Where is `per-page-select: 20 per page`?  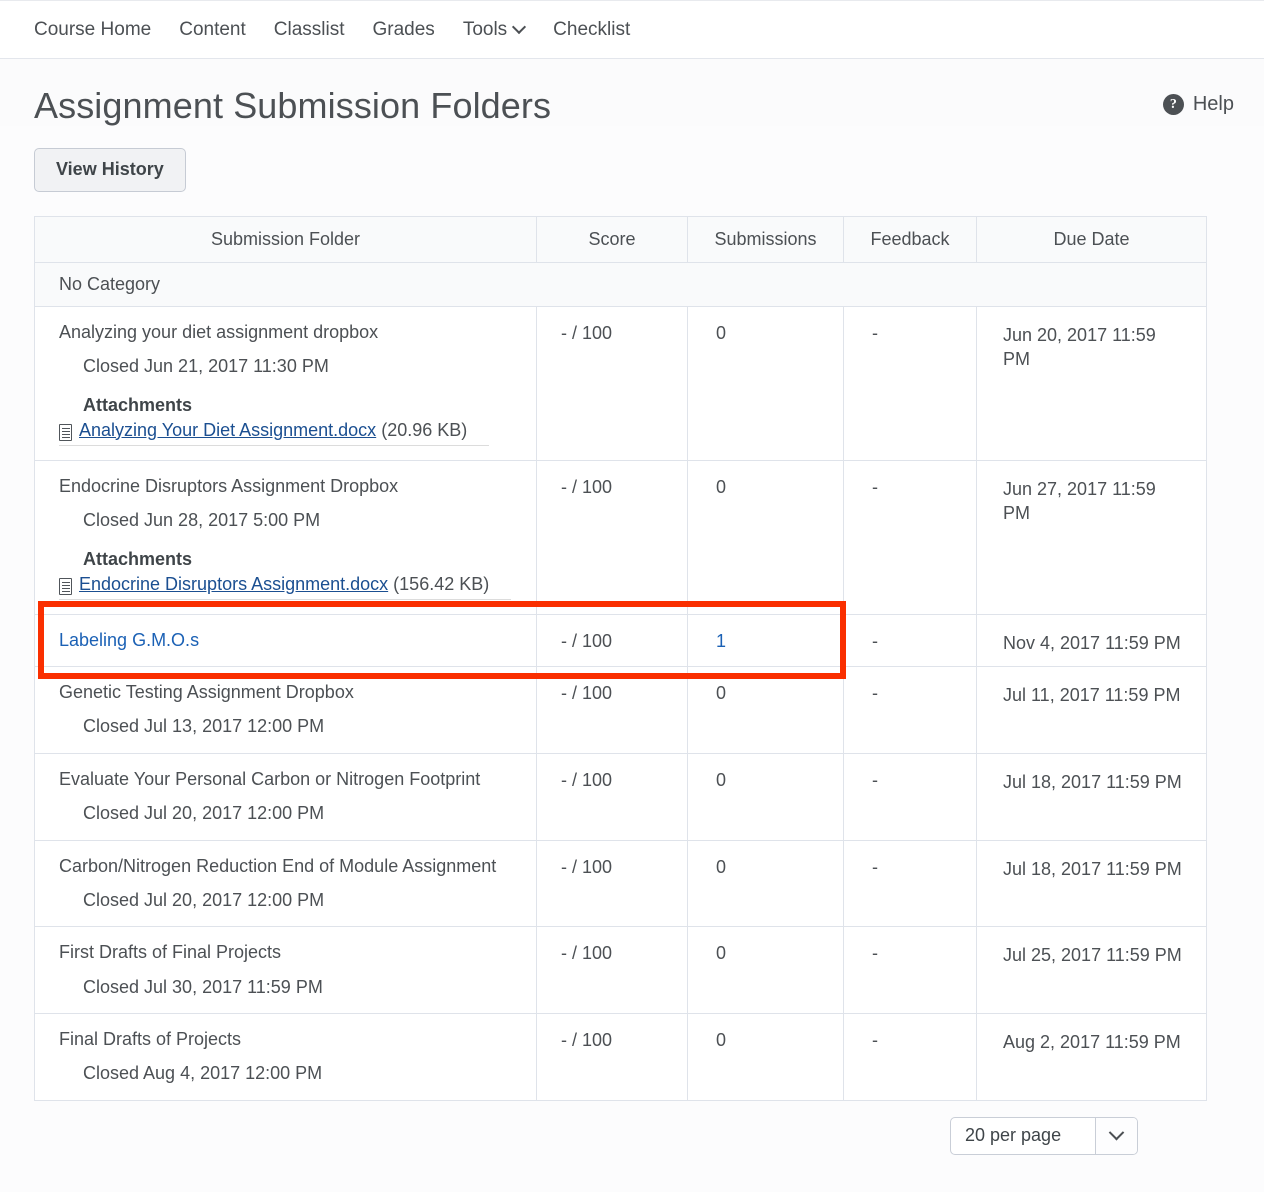 per-page-select: 20 per page is located at coordinates (1044, 1135).